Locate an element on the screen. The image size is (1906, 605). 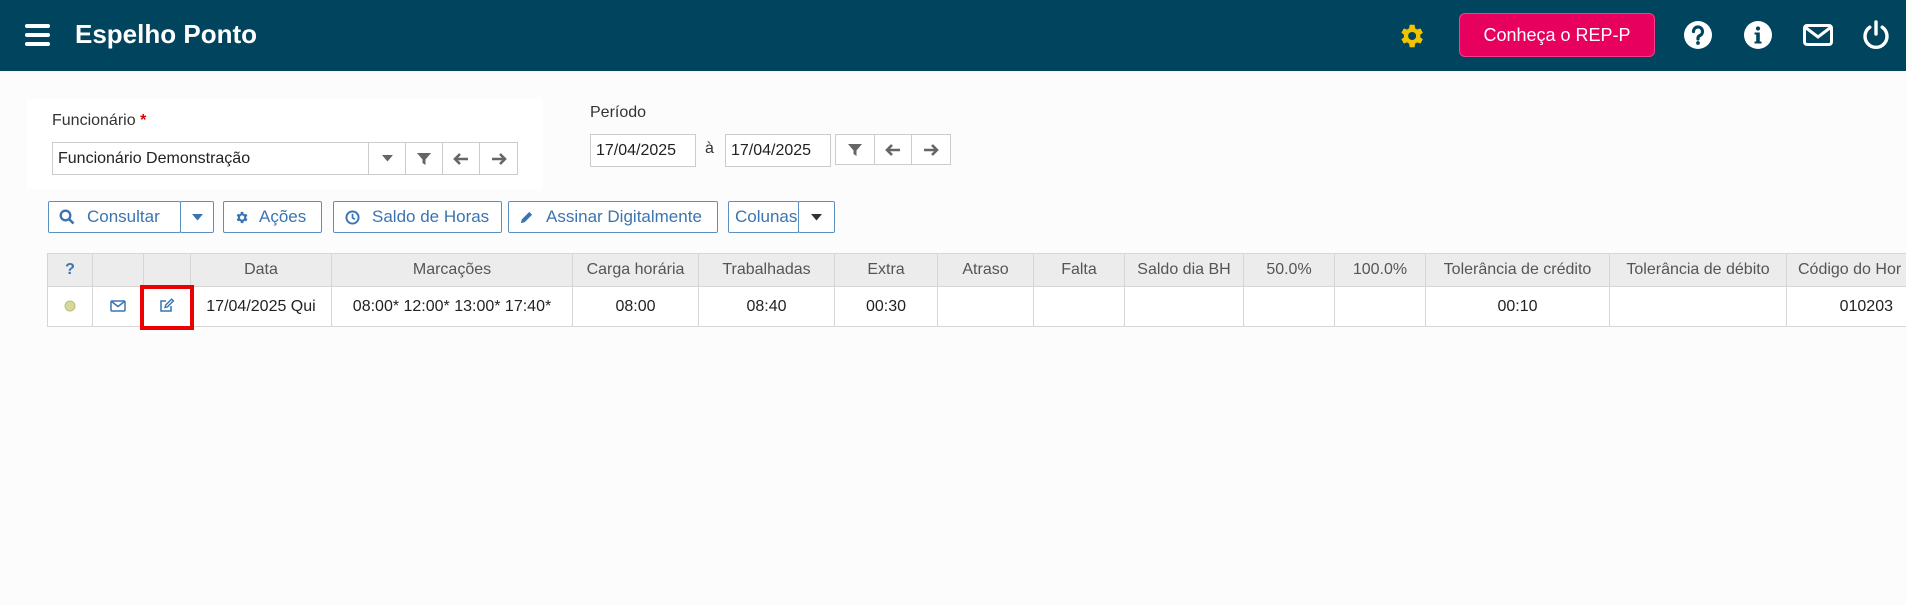
menu-icon is located at coordinates (37, 35).